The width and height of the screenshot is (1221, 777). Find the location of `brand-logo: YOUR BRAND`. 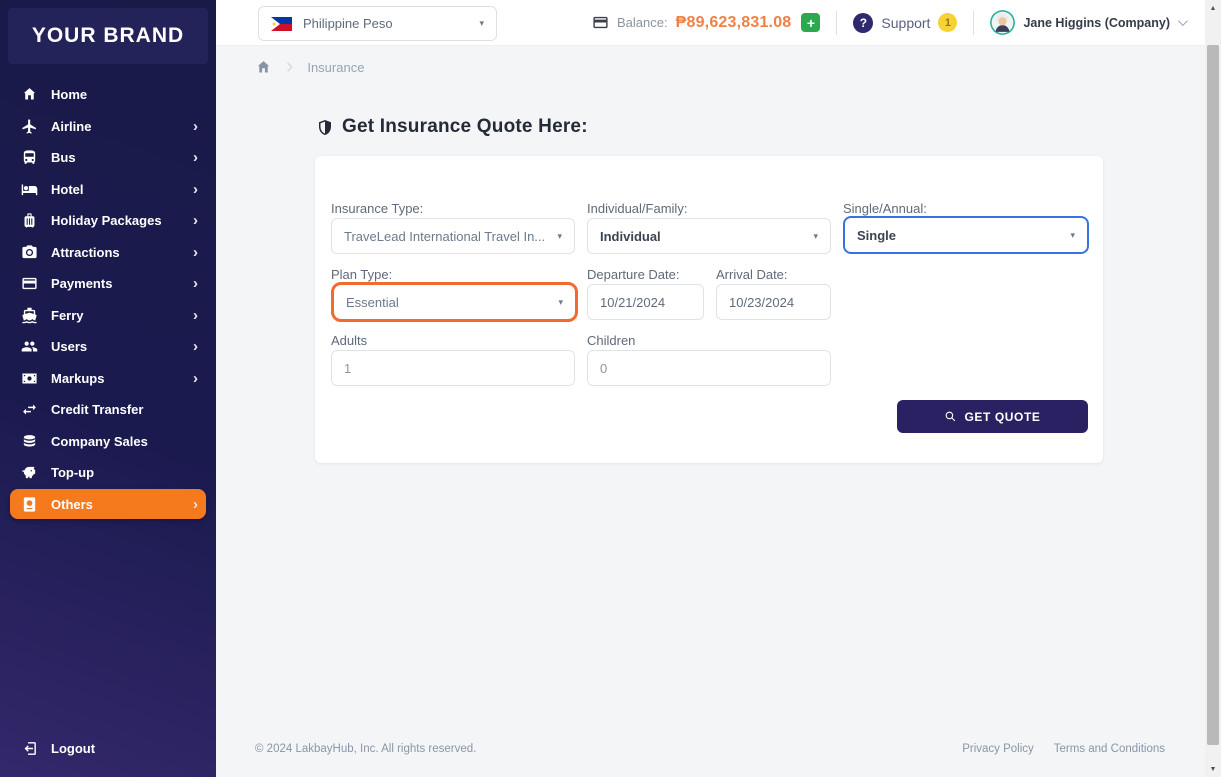

brand-logo: YOUR BRAND is located at coordinates (108, 36).